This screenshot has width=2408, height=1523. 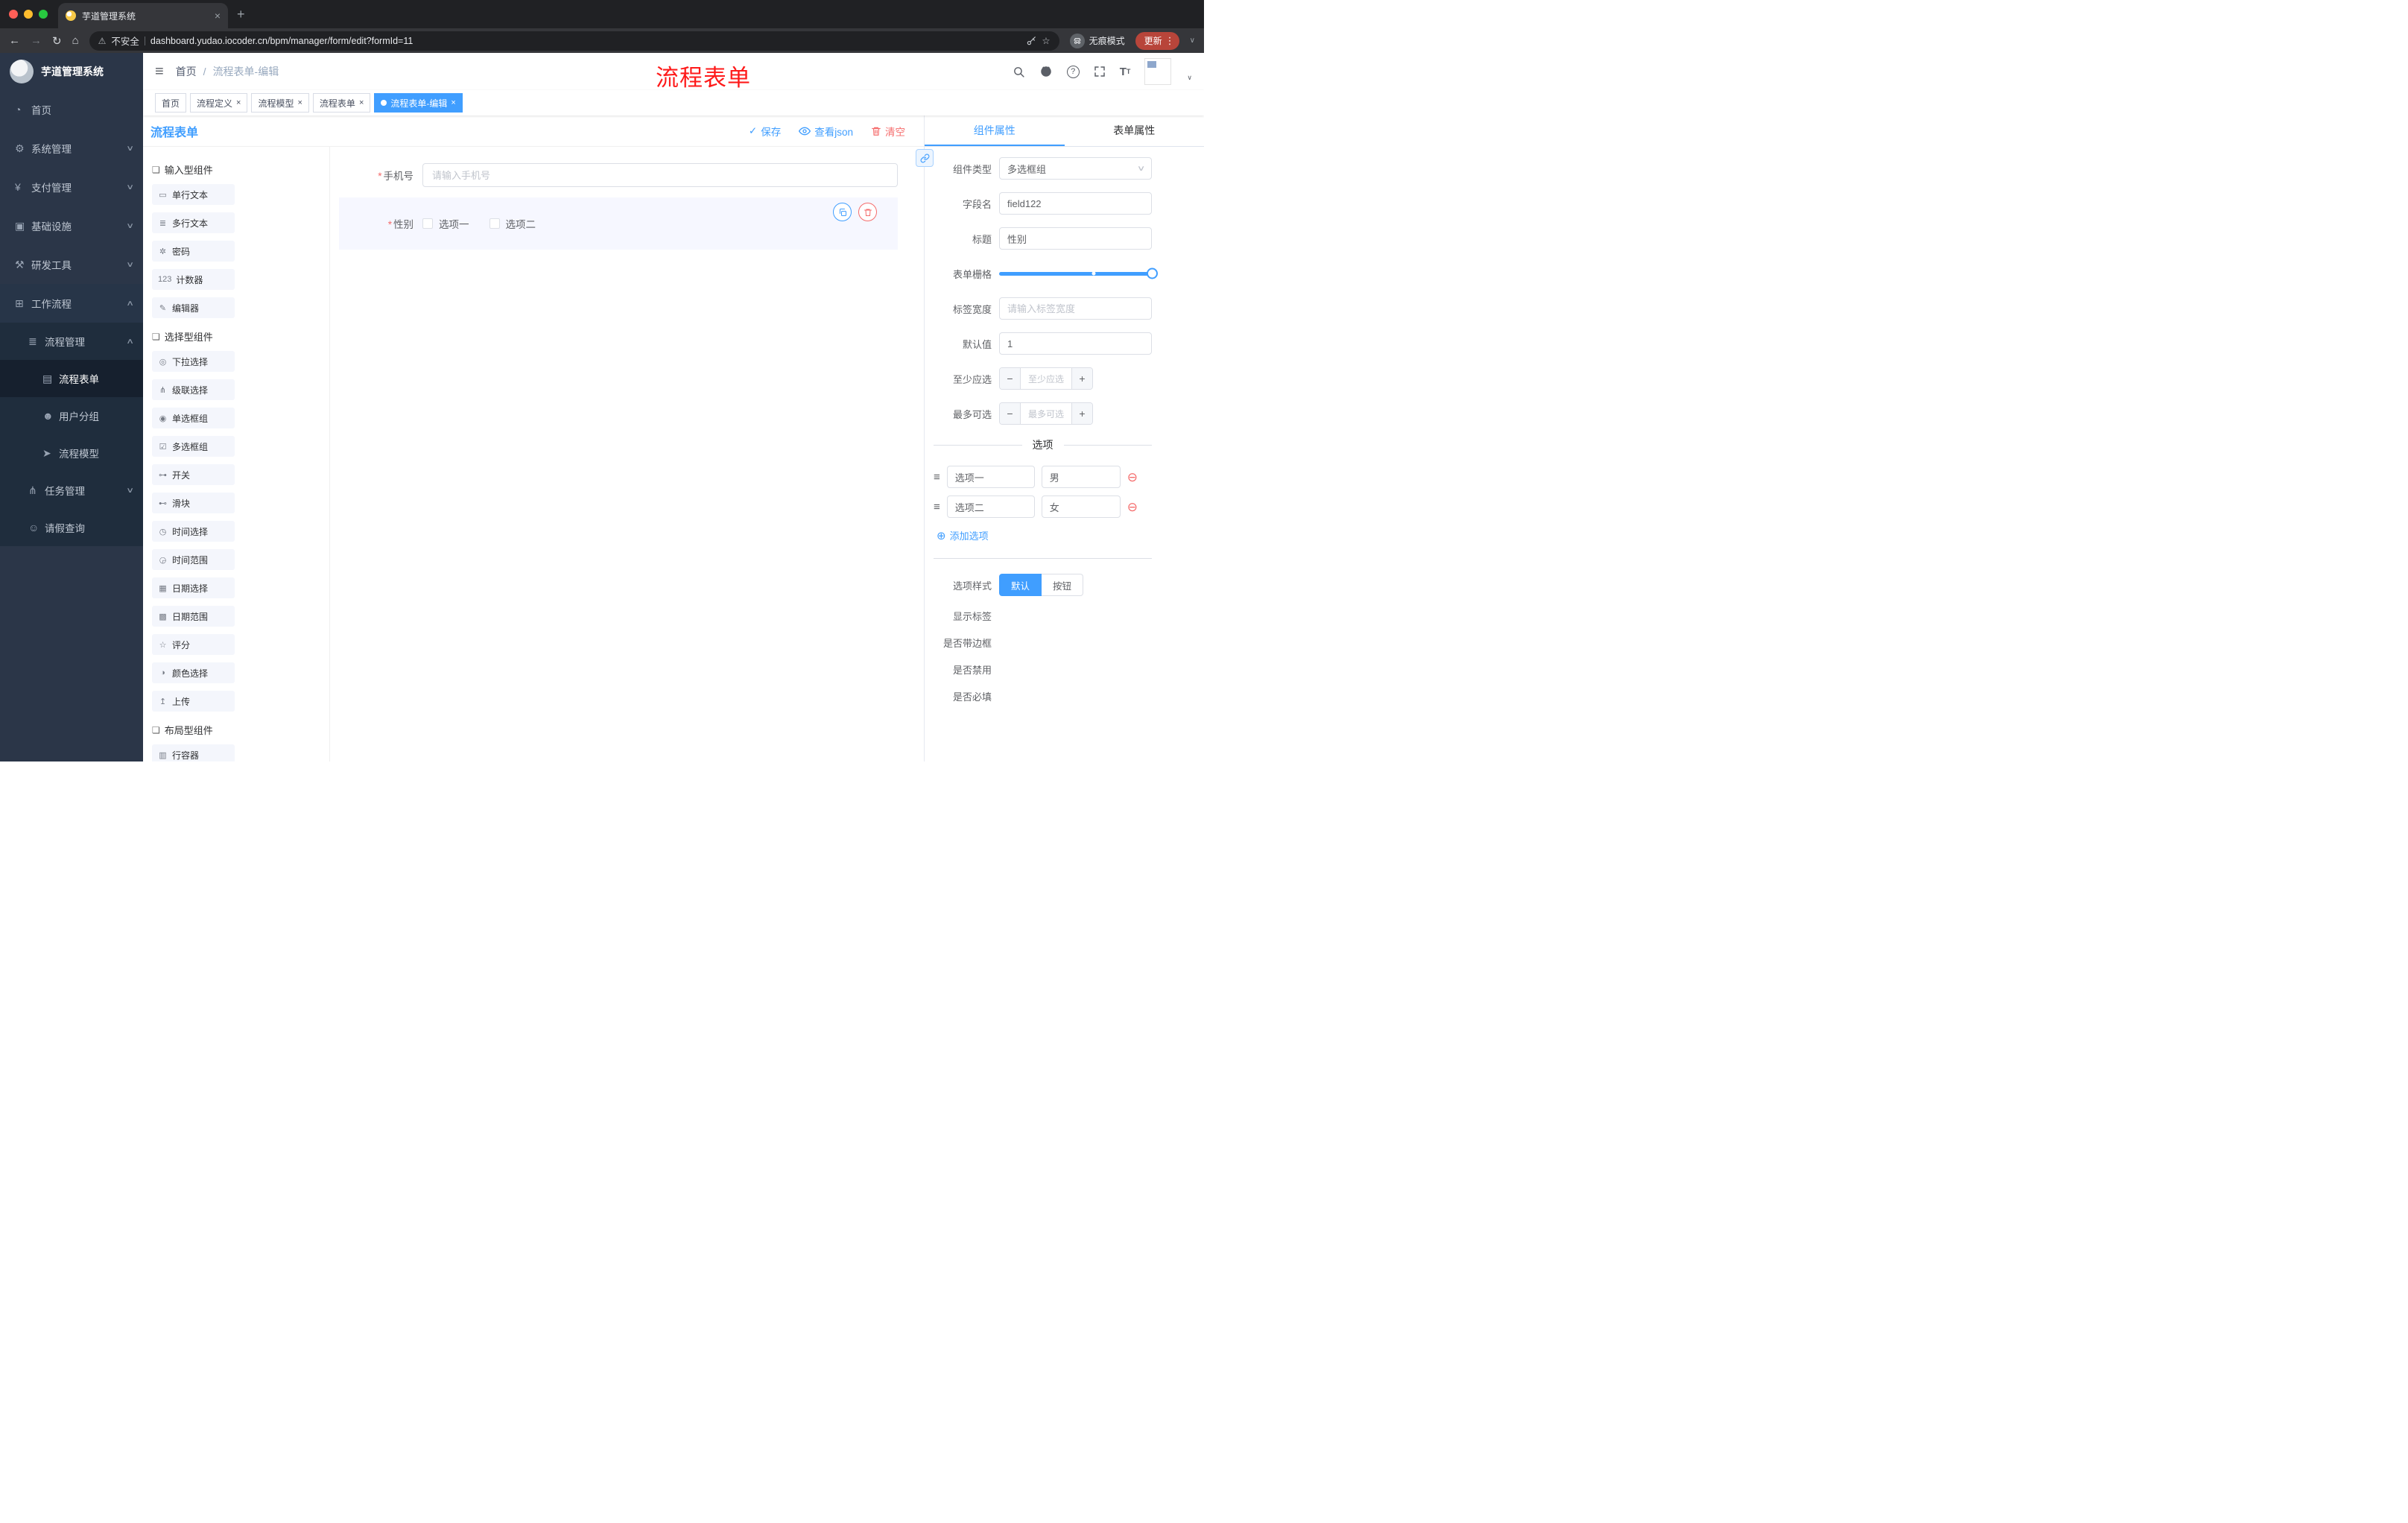 What do you see at coordinates (71, 149) in the screenshot?
I see `sidebar-item-system: ⚙ 系统管理 ∨` at bounding box center [71, 149].